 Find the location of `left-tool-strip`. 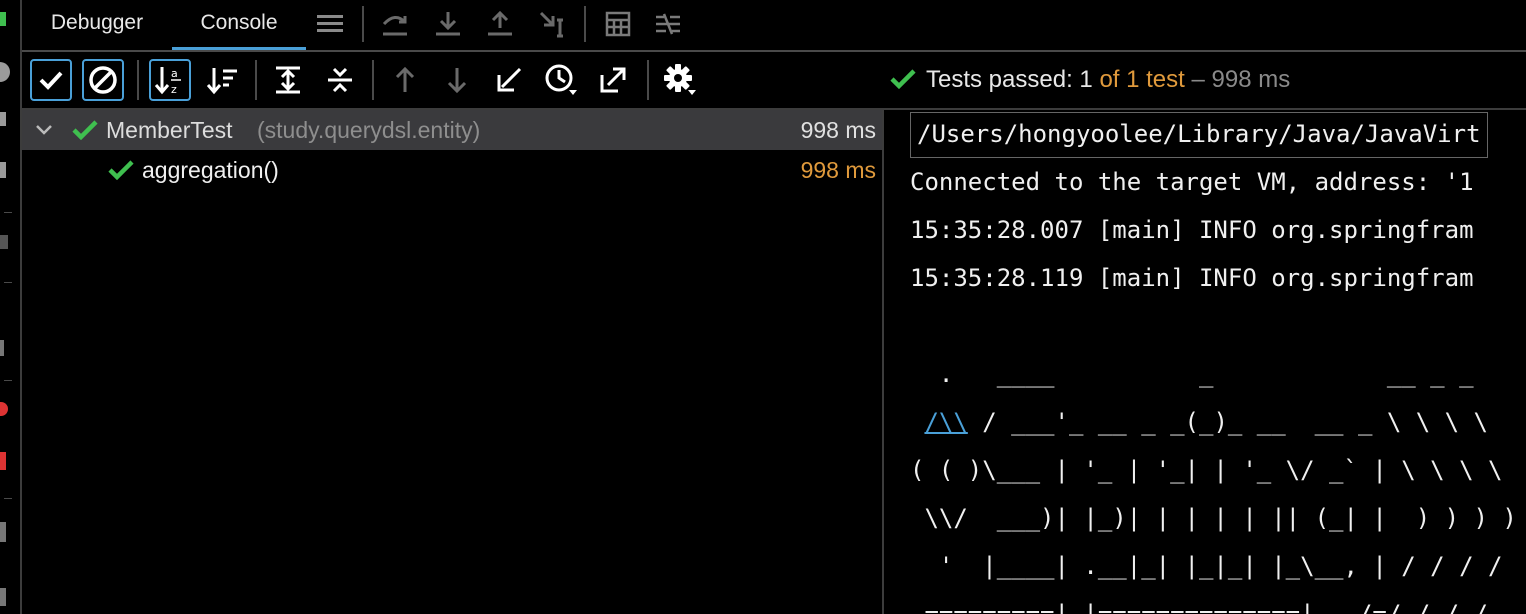

left-tool-strip is located at coordinates (11, 307).